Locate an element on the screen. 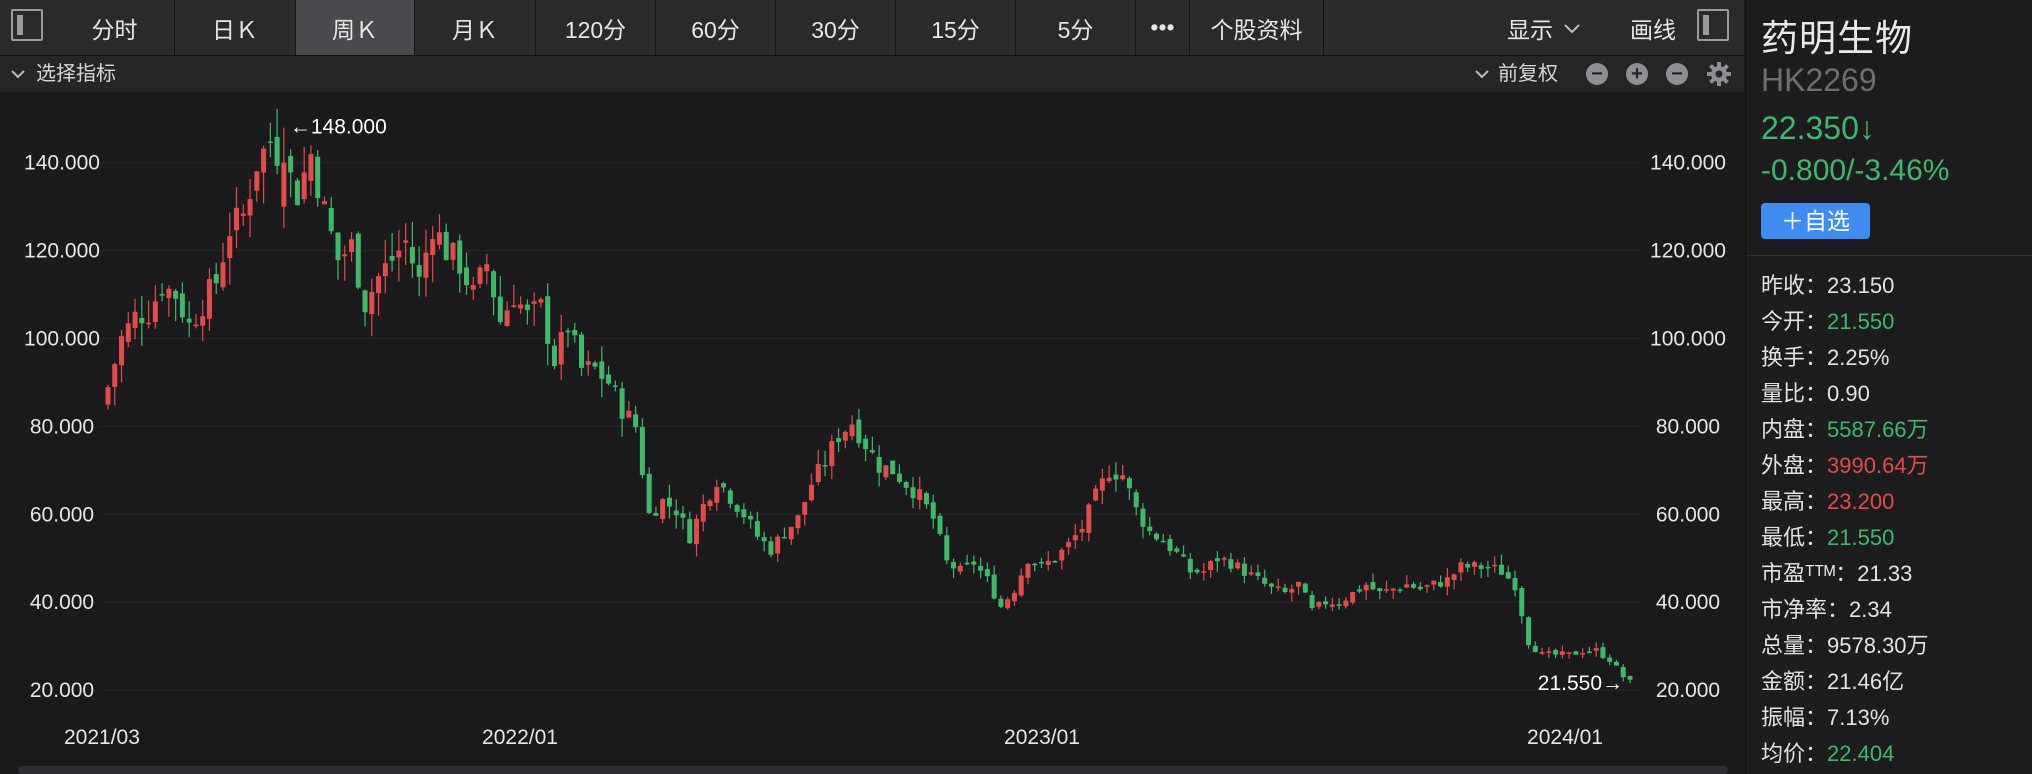  draw-line-button: 画线 is located at coordinates (1653, 27).